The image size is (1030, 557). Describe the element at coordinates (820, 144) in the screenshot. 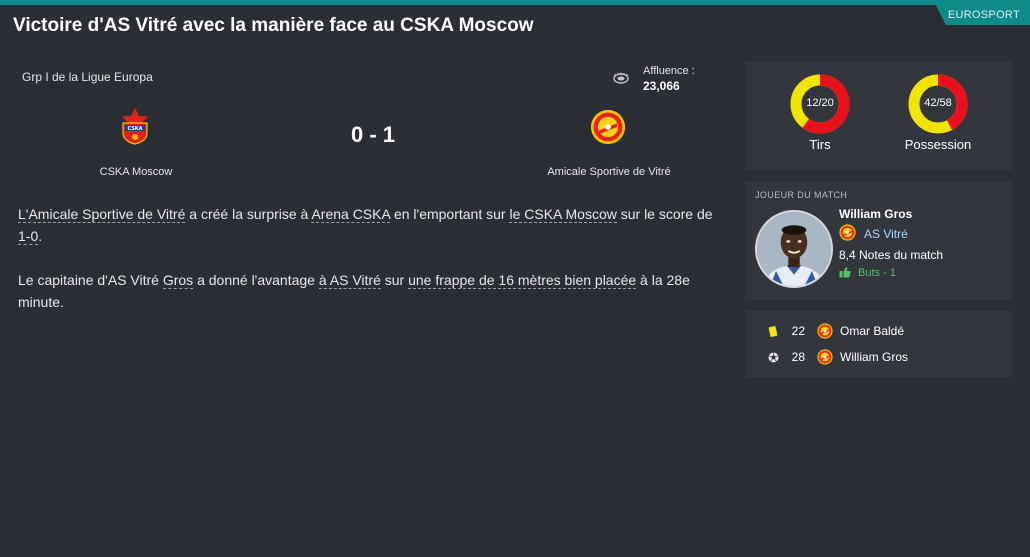

I see `shots-label: Tirs` at that location.